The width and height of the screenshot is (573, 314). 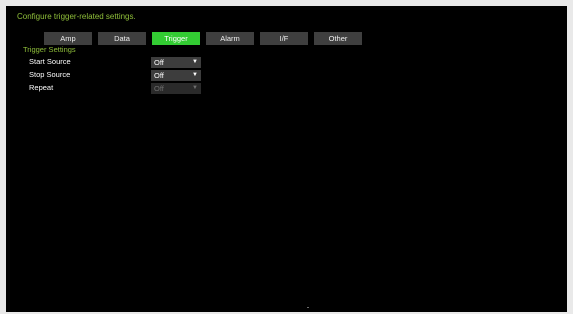 What do you see at coordinates (41, 87) in the screenshot?
I see `repeat-label: Repeat` at bounding box center [41, 87].